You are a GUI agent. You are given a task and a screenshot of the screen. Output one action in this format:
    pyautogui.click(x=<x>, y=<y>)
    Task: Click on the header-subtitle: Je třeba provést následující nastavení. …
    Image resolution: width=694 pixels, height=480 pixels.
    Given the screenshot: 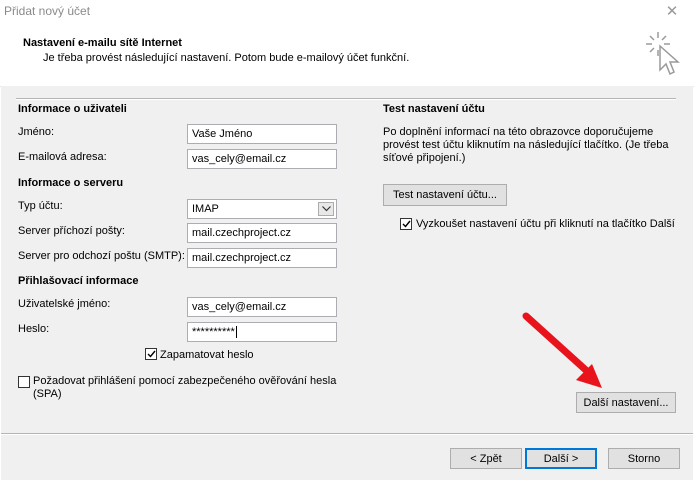 What is the action you would take?
    pyautogui.click(x=226, y=58)
    